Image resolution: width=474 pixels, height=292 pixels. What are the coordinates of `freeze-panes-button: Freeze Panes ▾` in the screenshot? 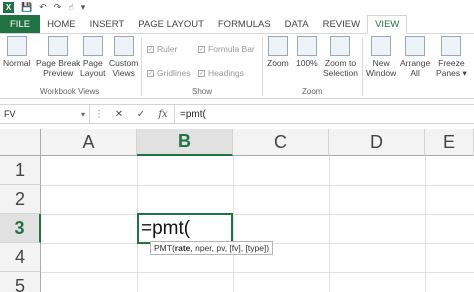 It's located at (451, 57).